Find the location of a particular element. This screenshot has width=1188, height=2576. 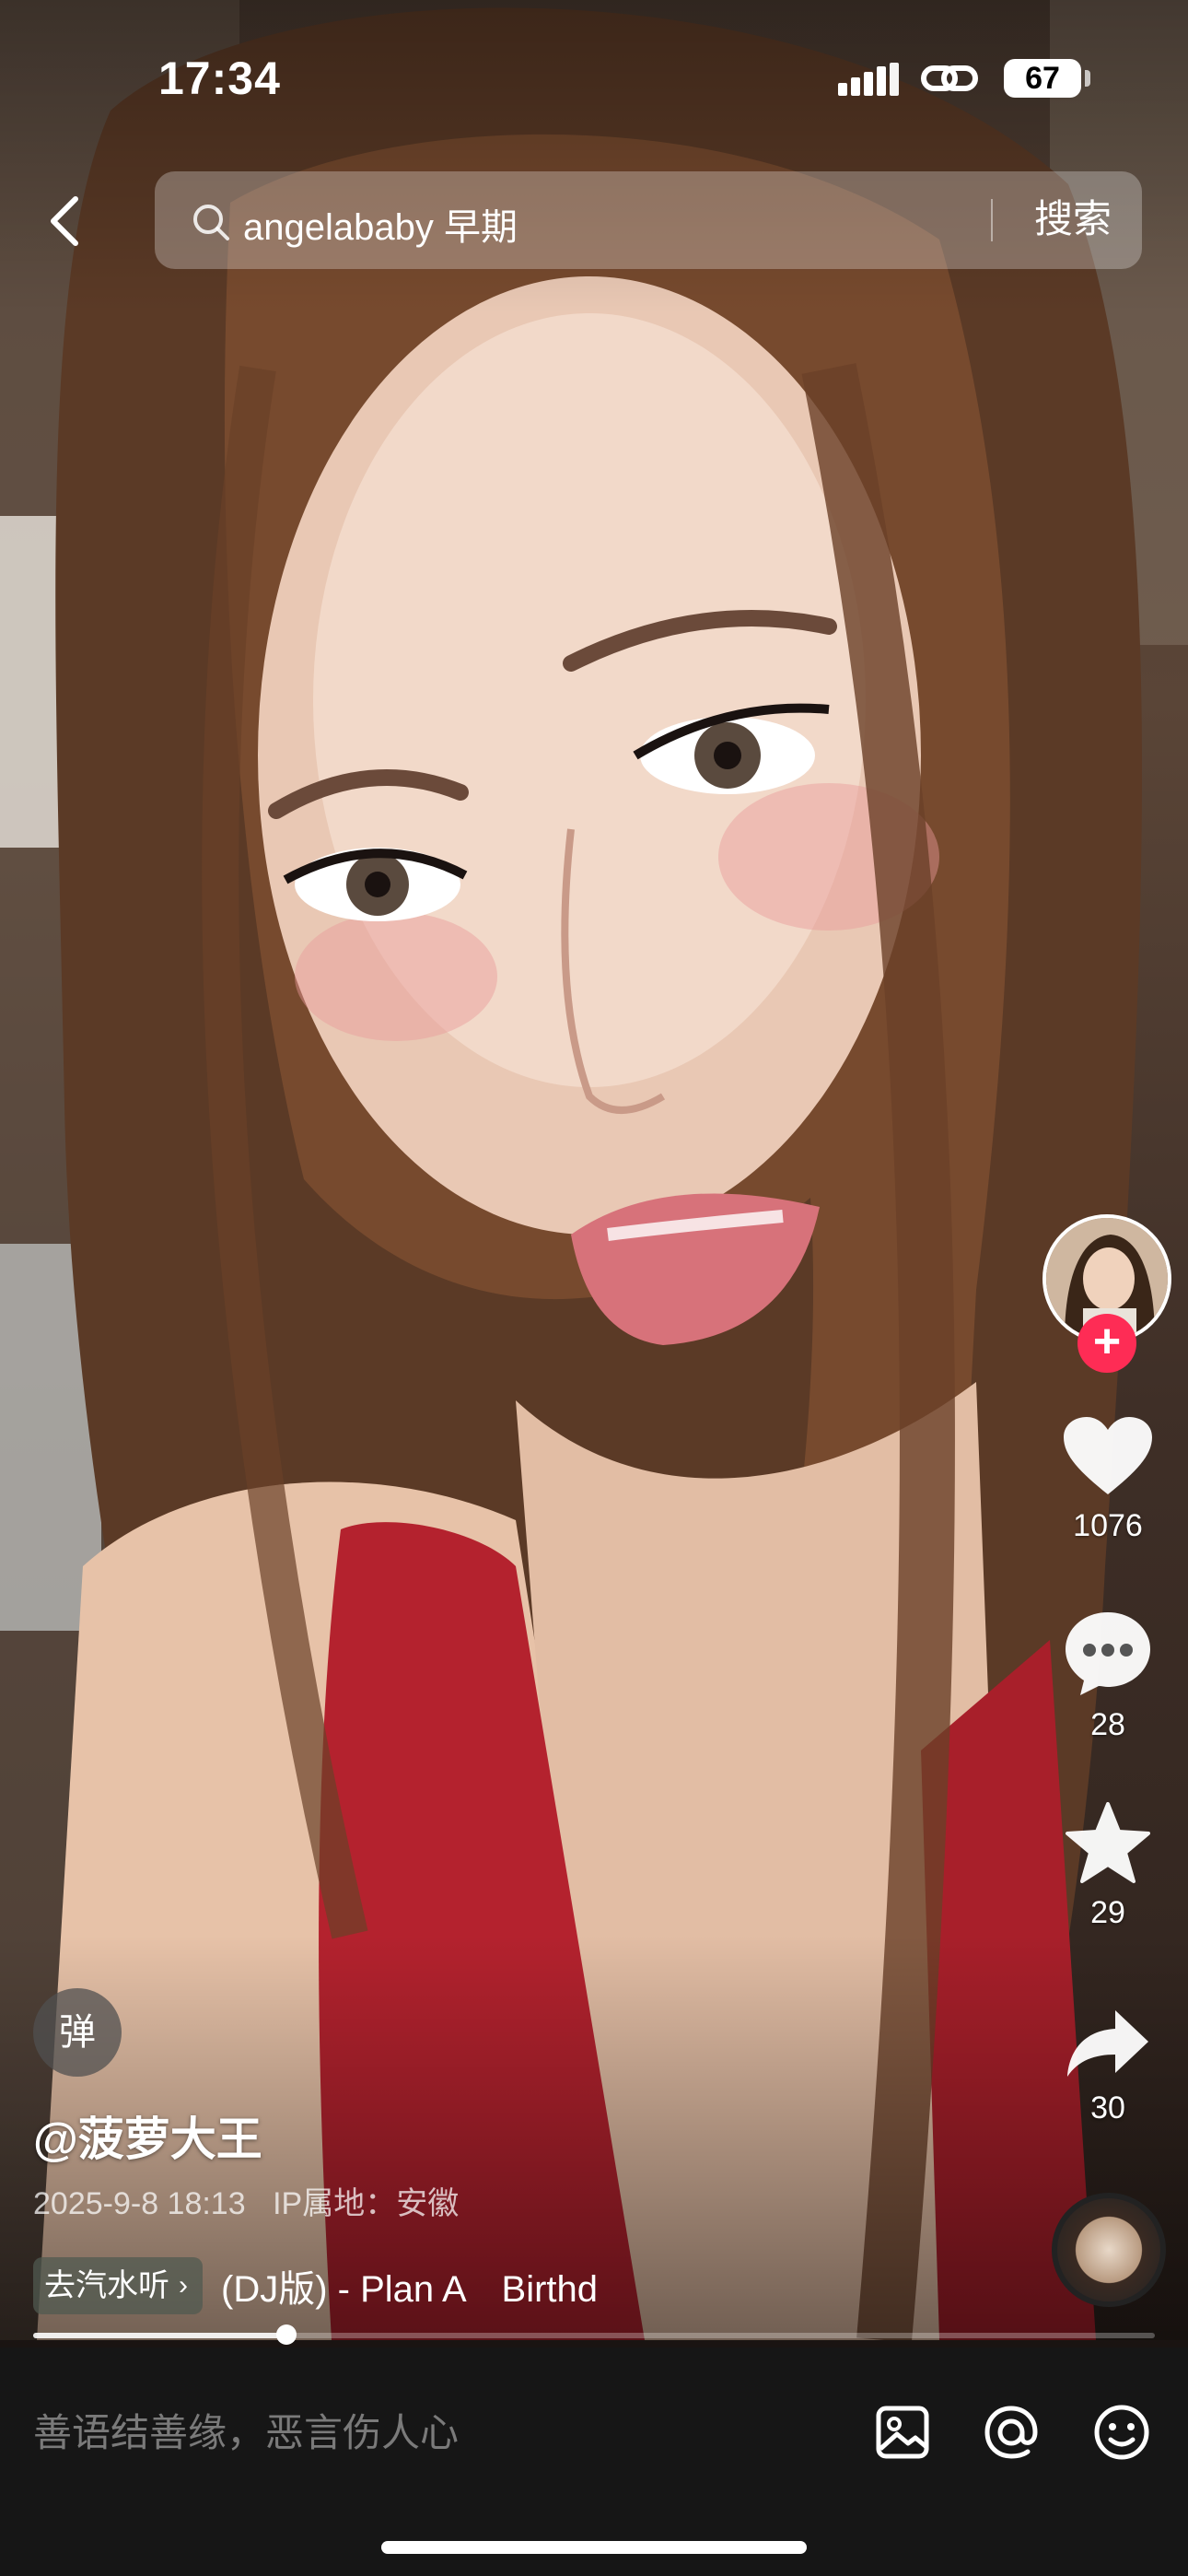

status-bar: 17:34 67 is located at coordinates (594, 78).